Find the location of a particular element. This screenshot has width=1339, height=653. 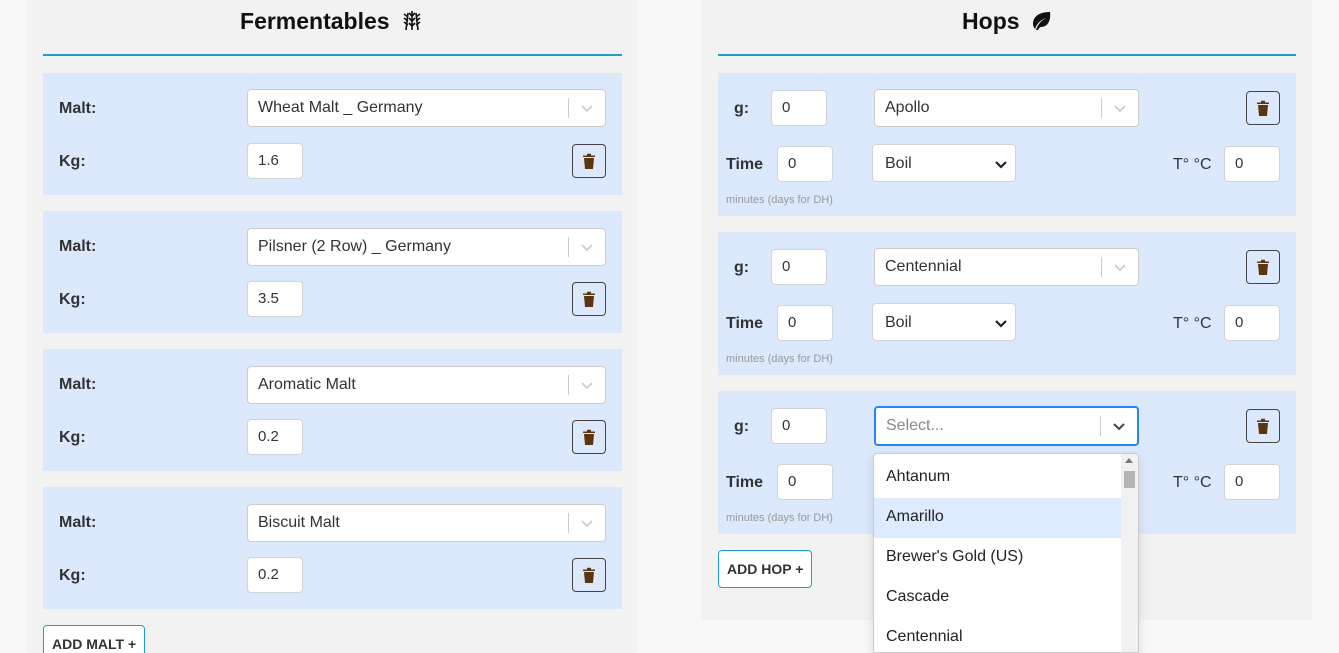

malt-card: Malt: Biscuit Malt Kg: 0.2 is located at coordinates (332, 548).